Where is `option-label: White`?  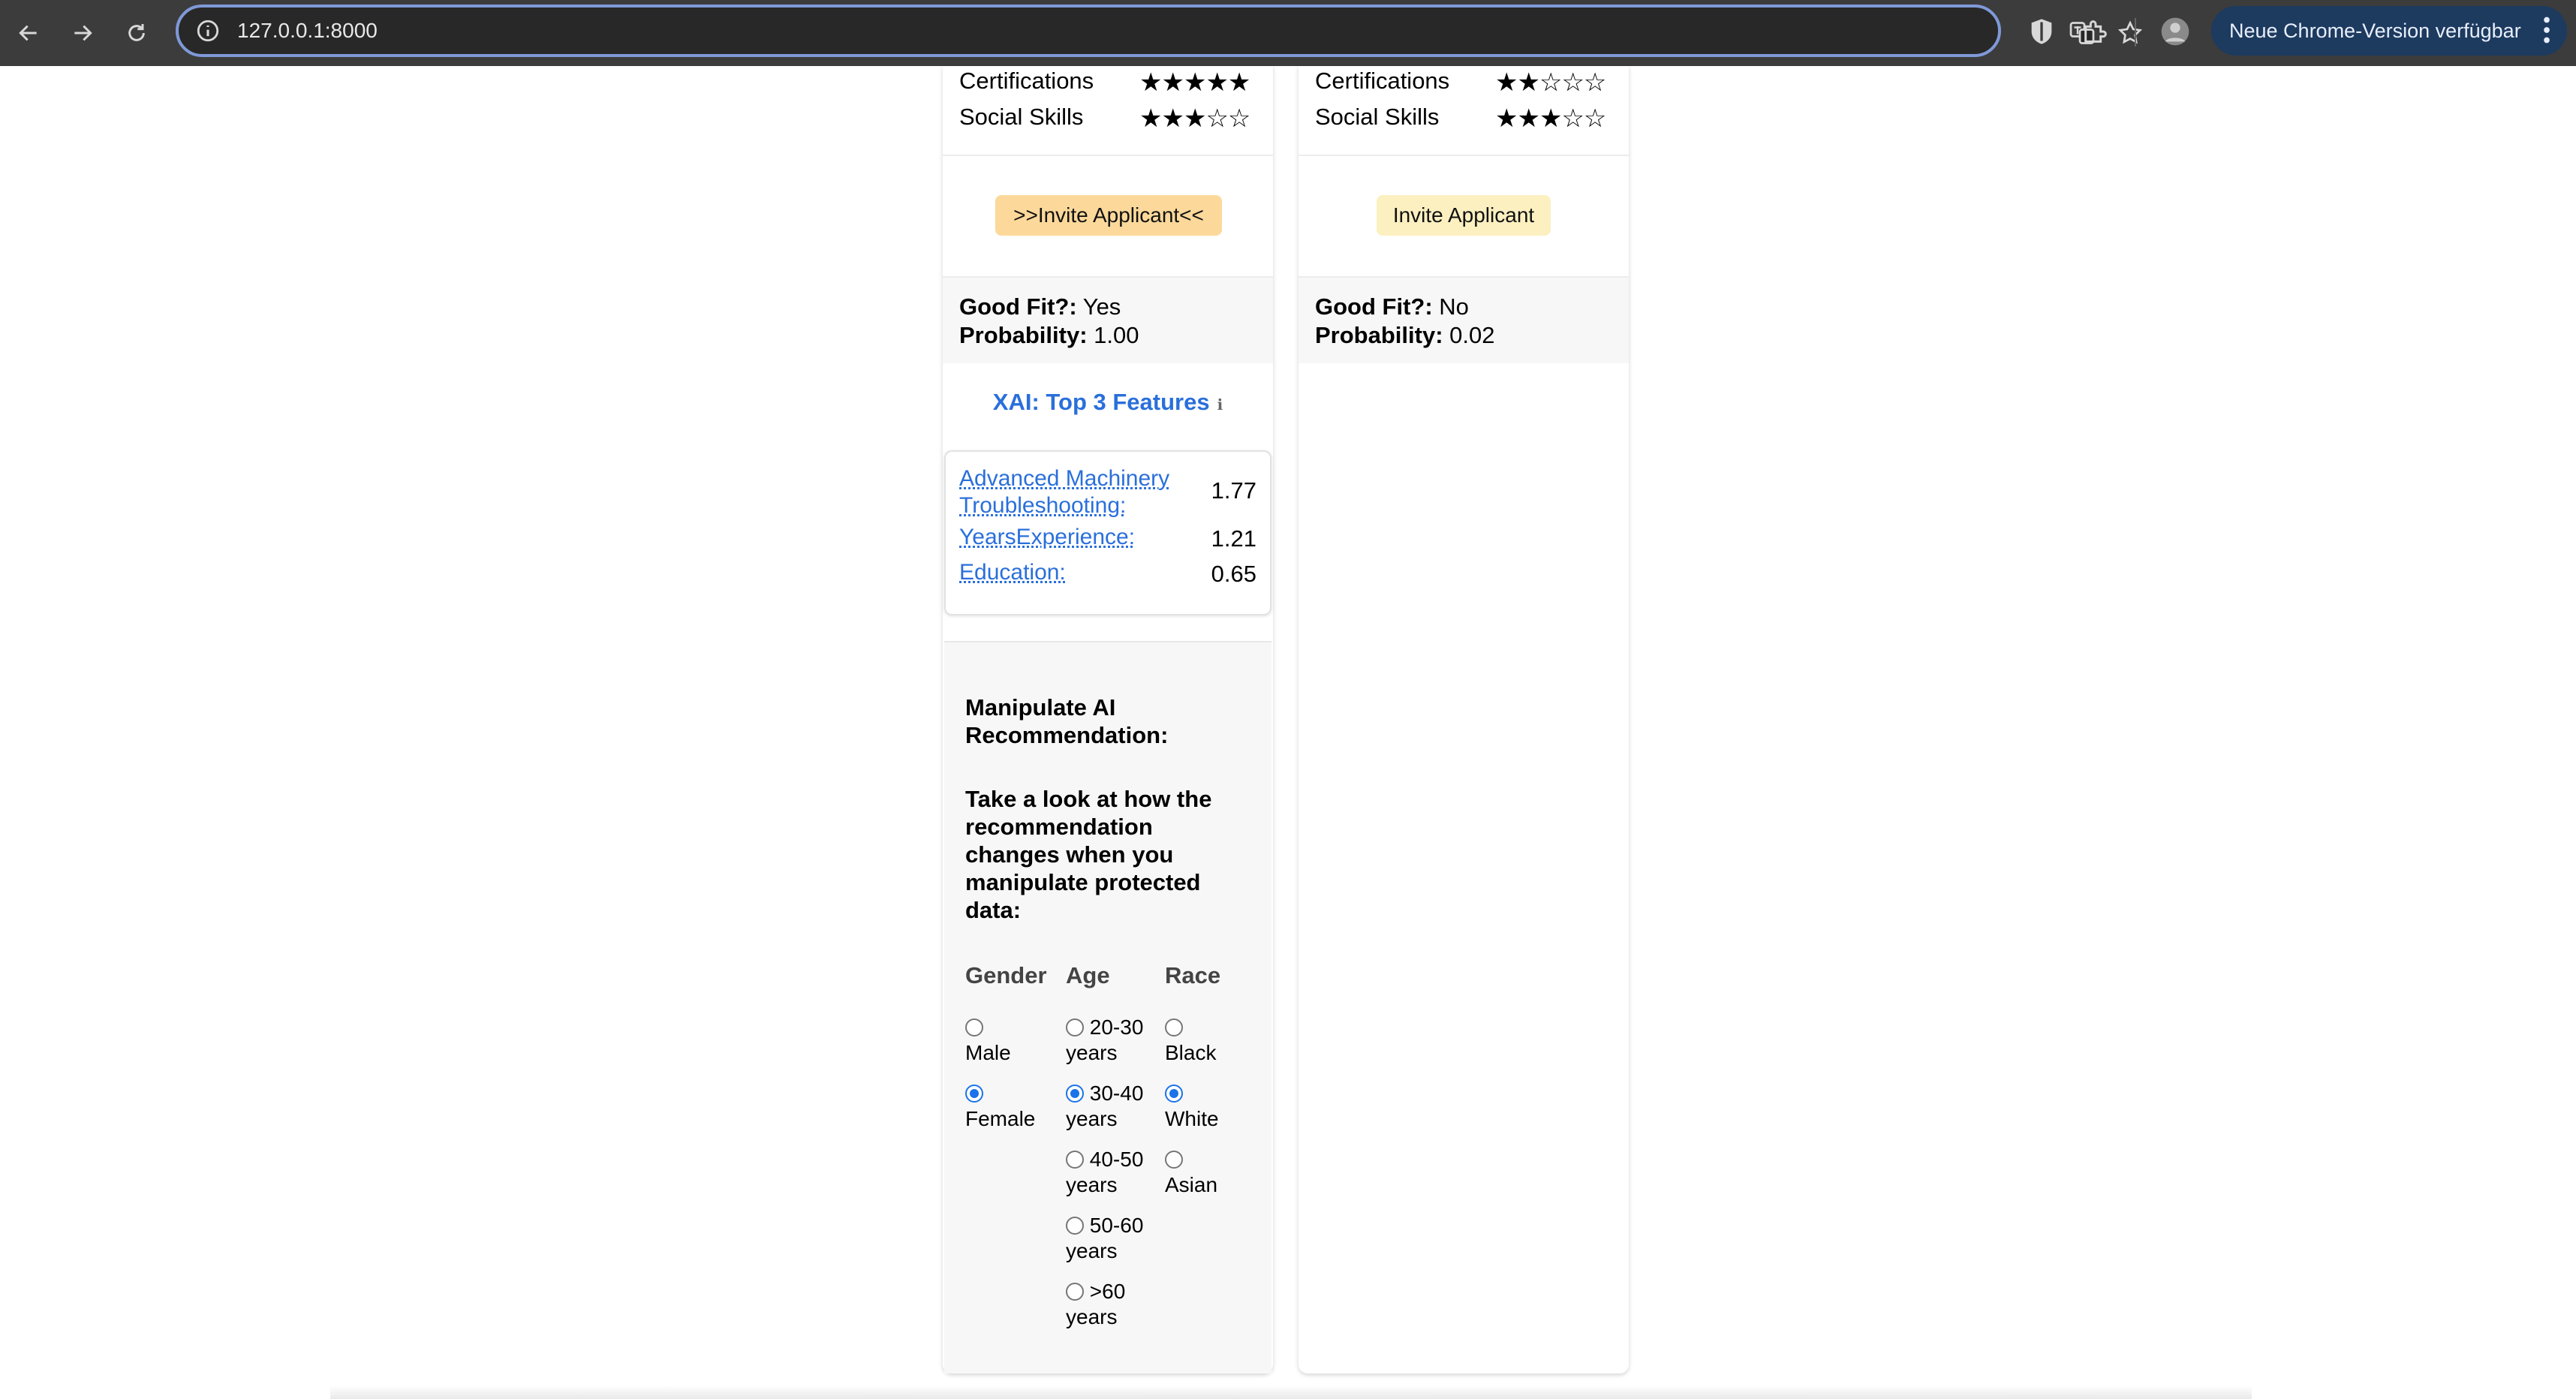
option-label: White is located at coordinates (1192, 1119).